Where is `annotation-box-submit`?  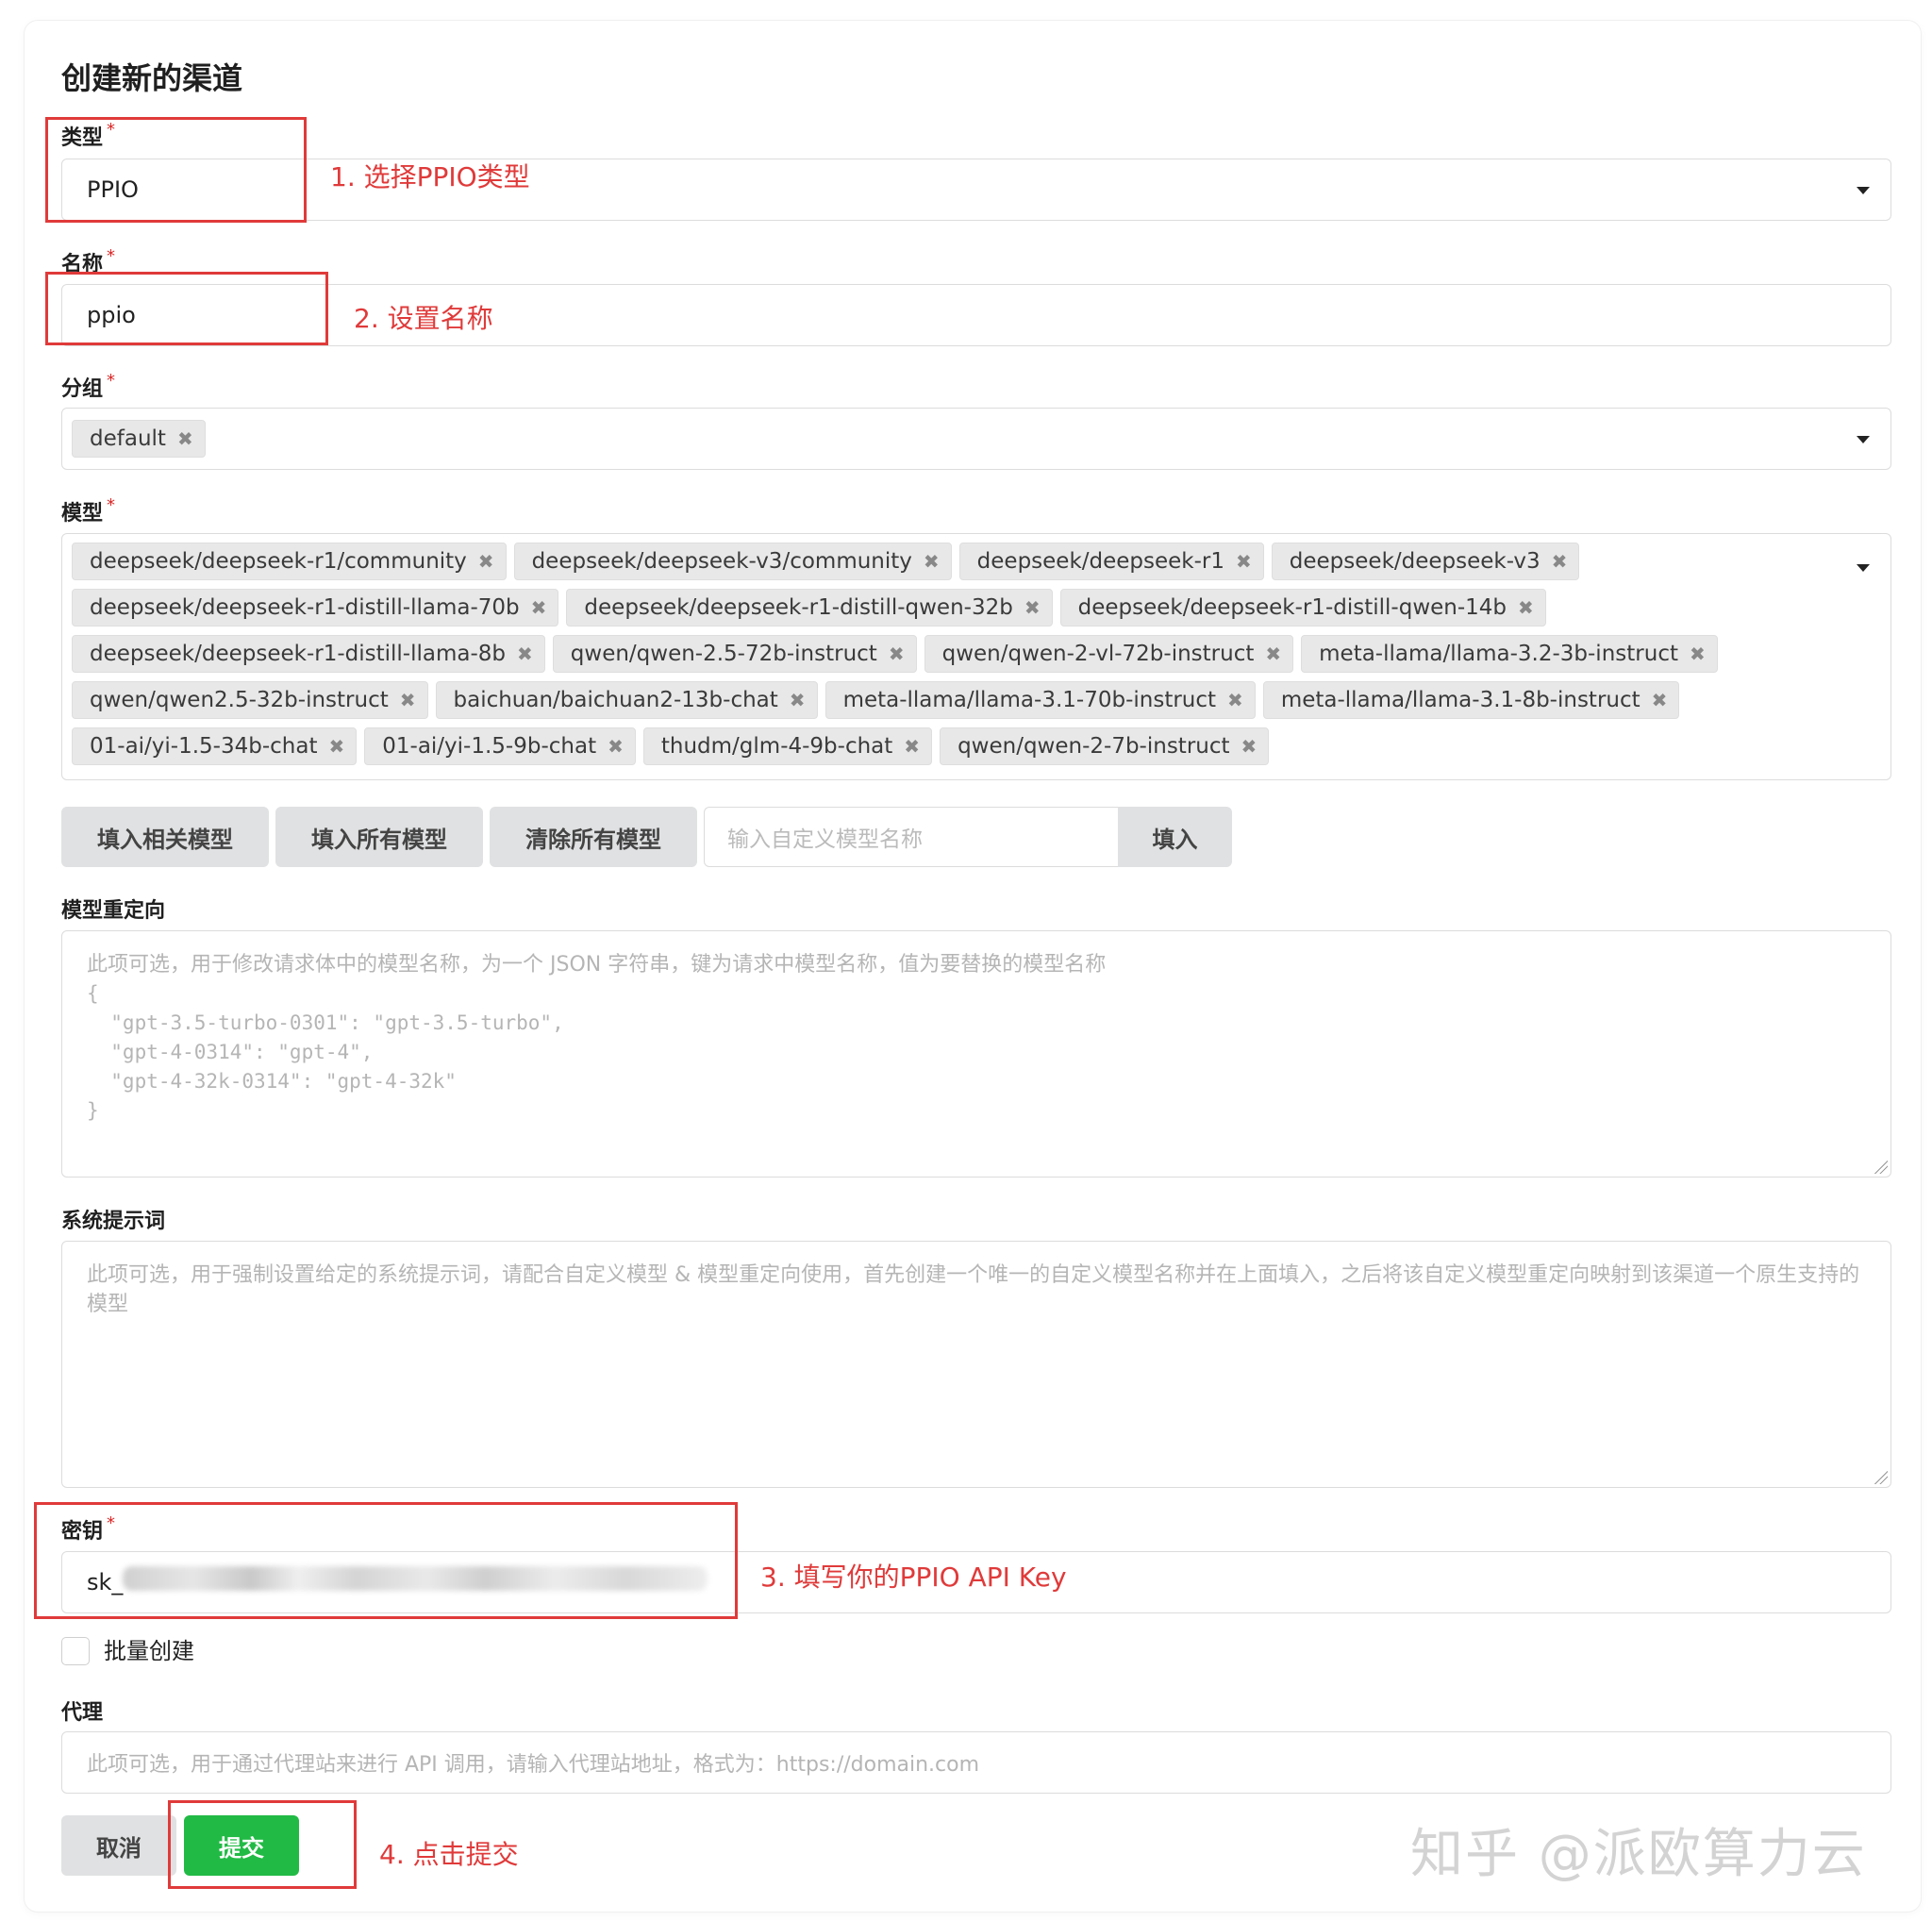
annotation-box-submit is located at coordinates (263, 1844).